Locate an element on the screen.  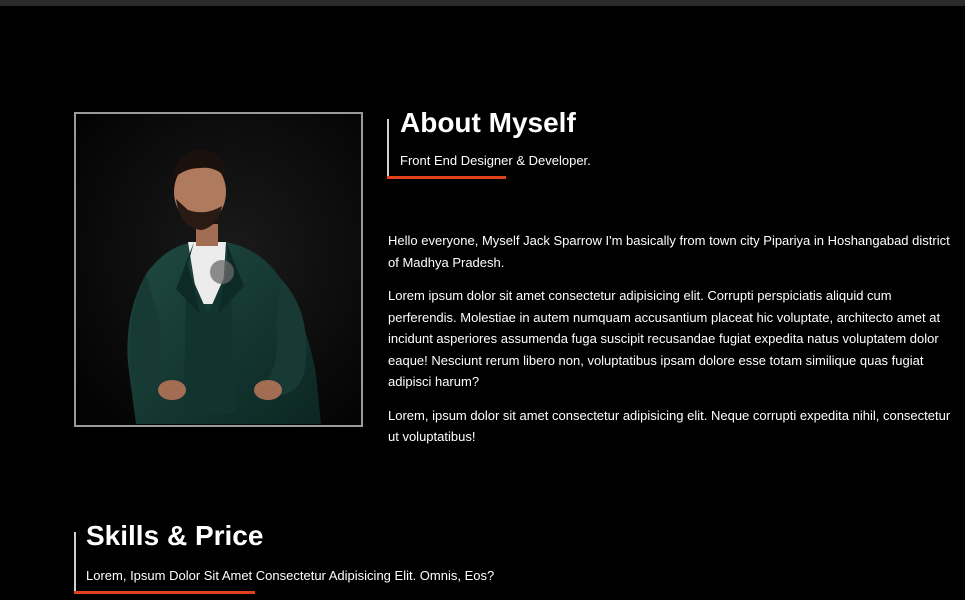
about-subtitle: Front End Designer & Developer. is located at coordinates (495, 160).